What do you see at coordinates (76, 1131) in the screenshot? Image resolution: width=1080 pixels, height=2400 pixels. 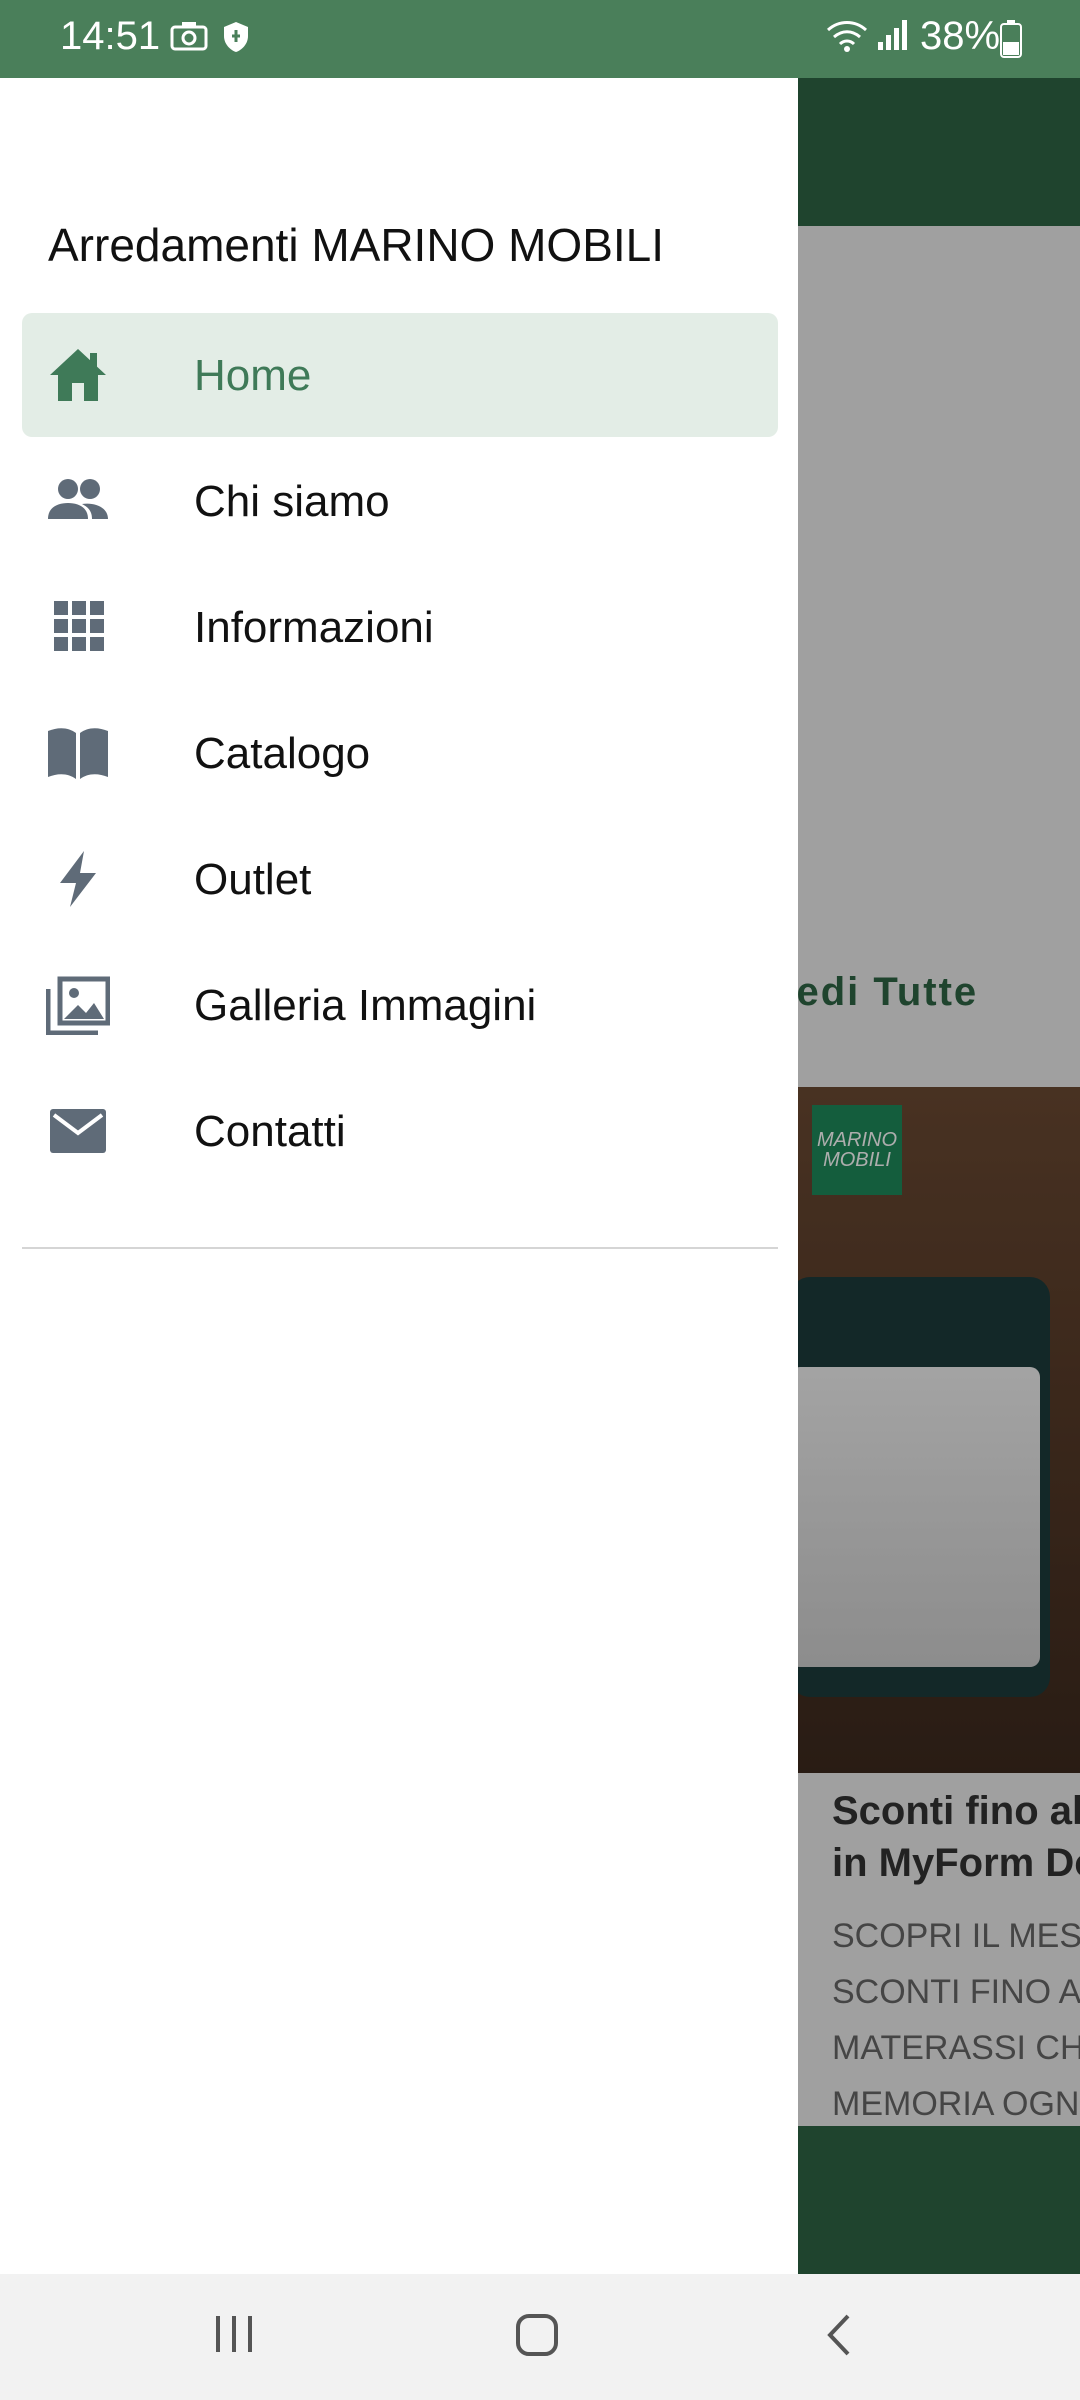 I see `mail-icon` at bounding box center [76, 1131].